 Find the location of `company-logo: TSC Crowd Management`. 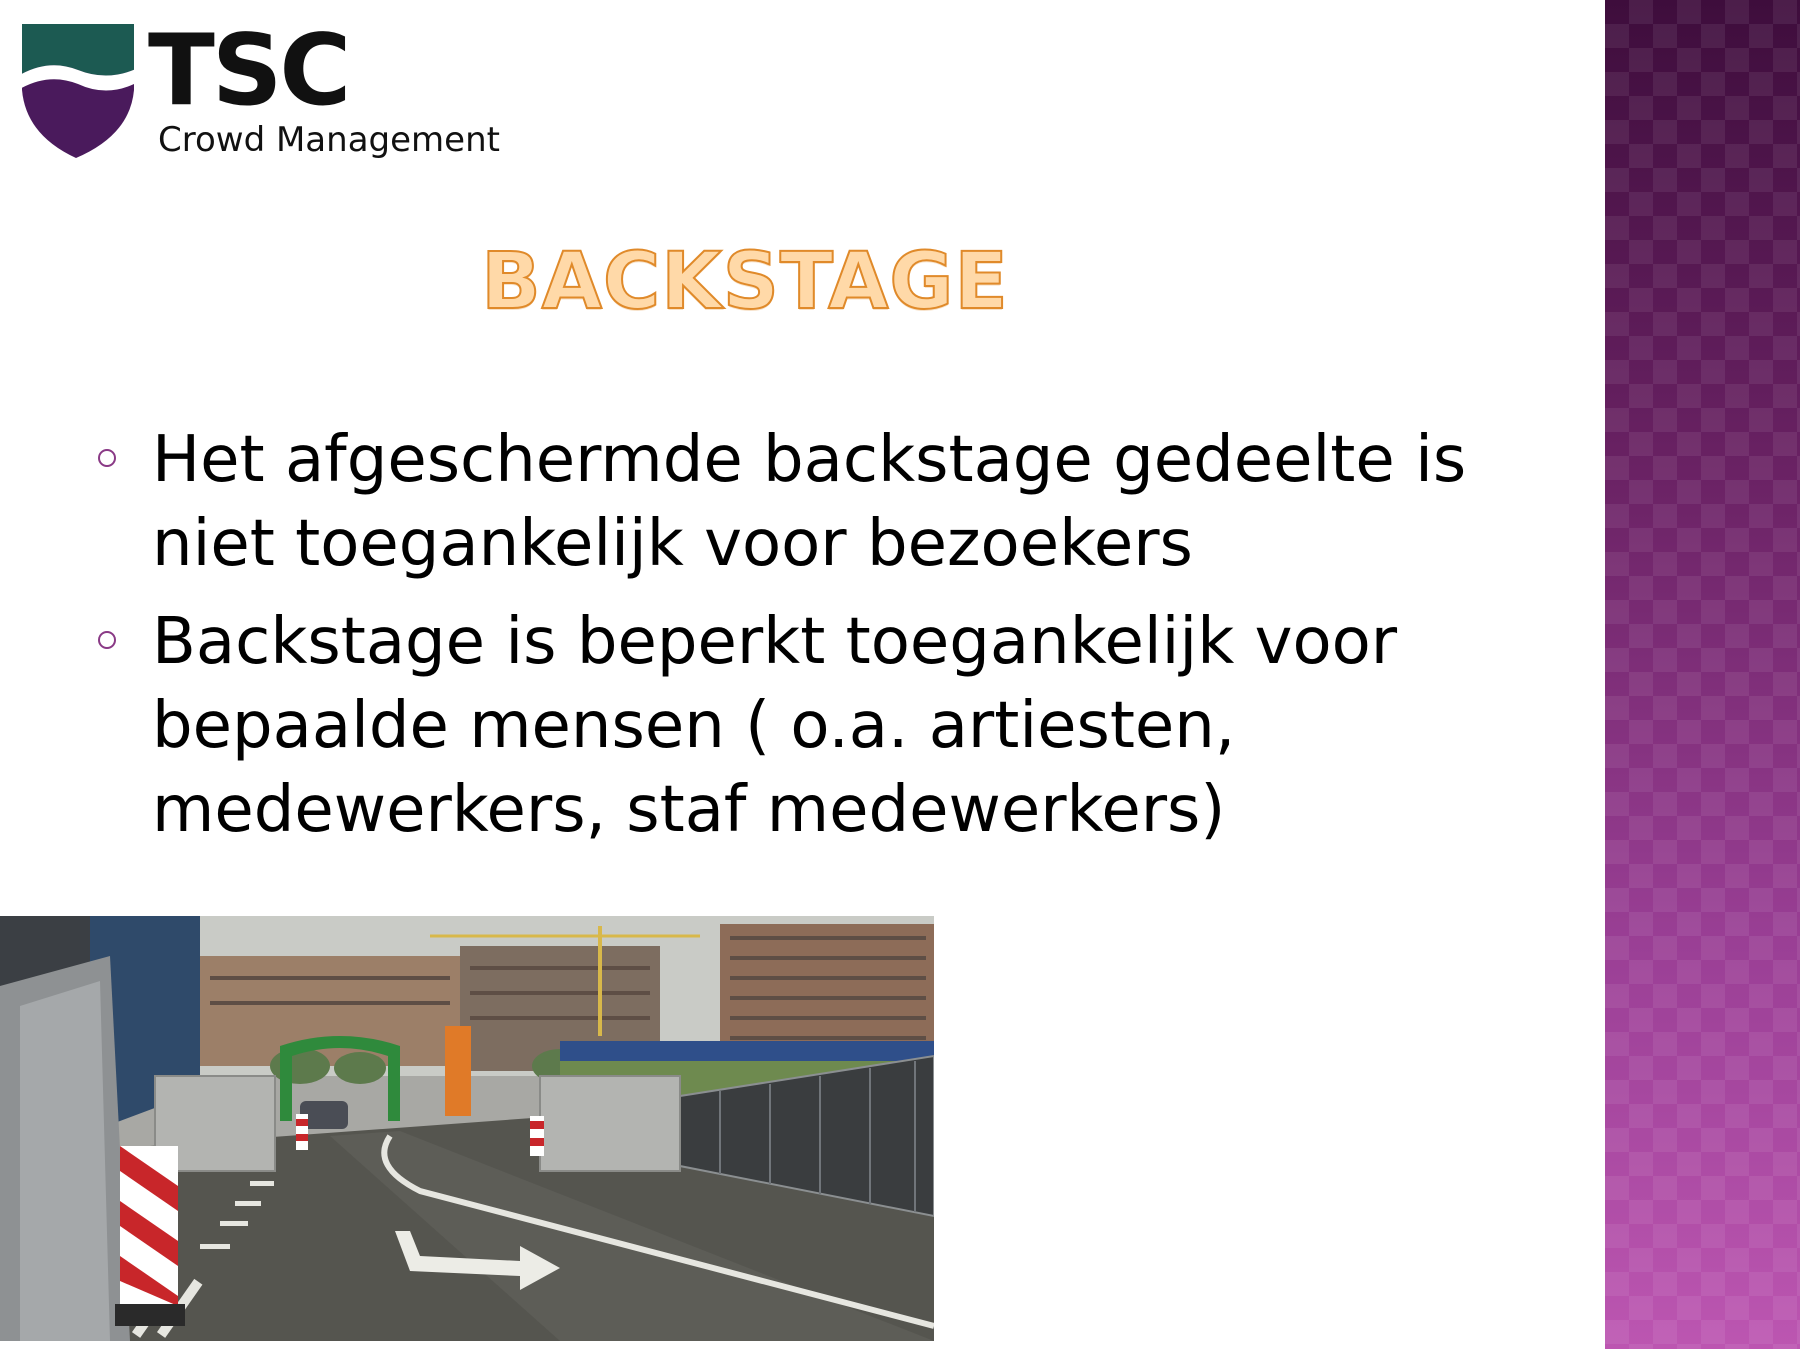

company-logo: TSC Crowd Management is located at coordinates (288, 95).